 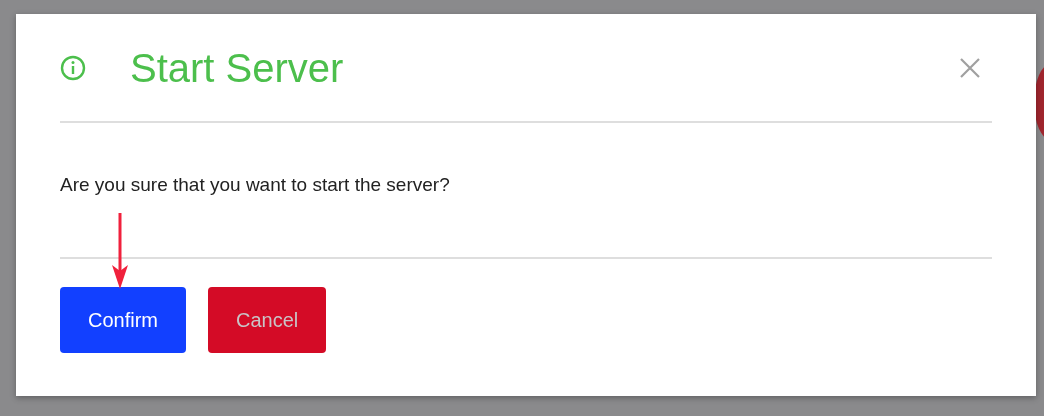 What do you see at coordinates (123, 320) in the screenshot?
I see `confirm-button: Confirm` at bounding box center [123, 320].